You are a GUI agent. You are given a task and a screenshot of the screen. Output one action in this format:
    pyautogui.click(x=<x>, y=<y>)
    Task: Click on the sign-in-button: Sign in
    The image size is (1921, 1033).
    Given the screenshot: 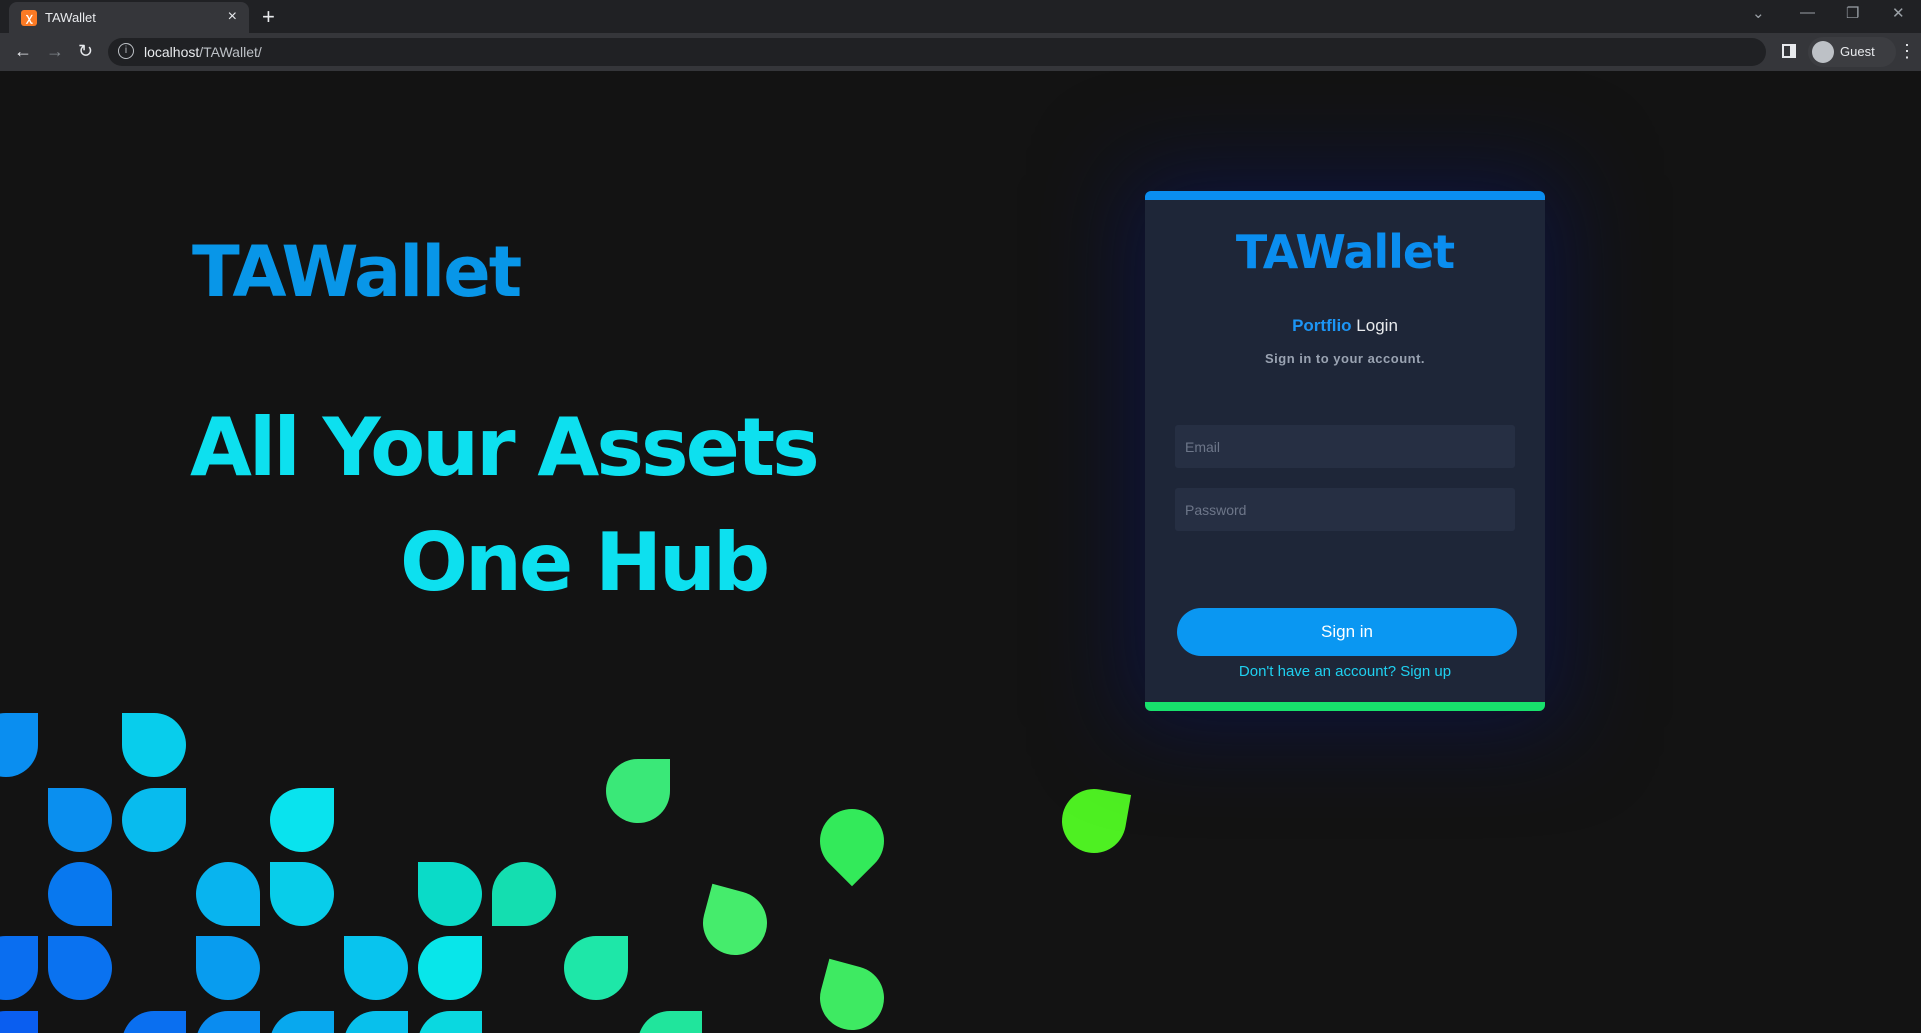 What is the action you would take?
    pyautogui.click(x=1347, y=632)
    